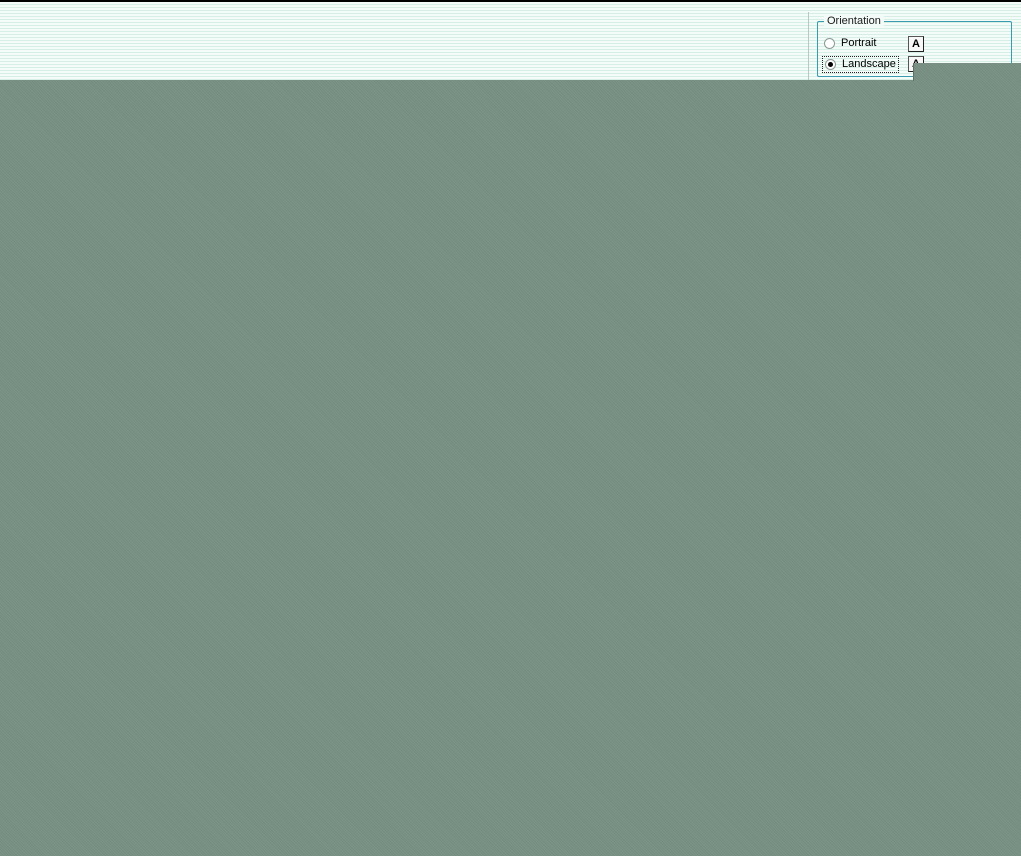  I want to click on landscape-option: Landscape, so click(860, 64).